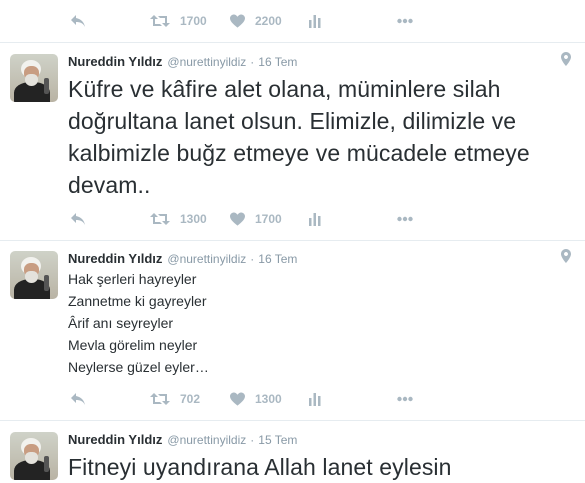  What do you see at coordinates (132, 279) in the screenshot?
I see `tweet-text-line: Hak şerleri hayreyler` at bounding box center [132, 279].